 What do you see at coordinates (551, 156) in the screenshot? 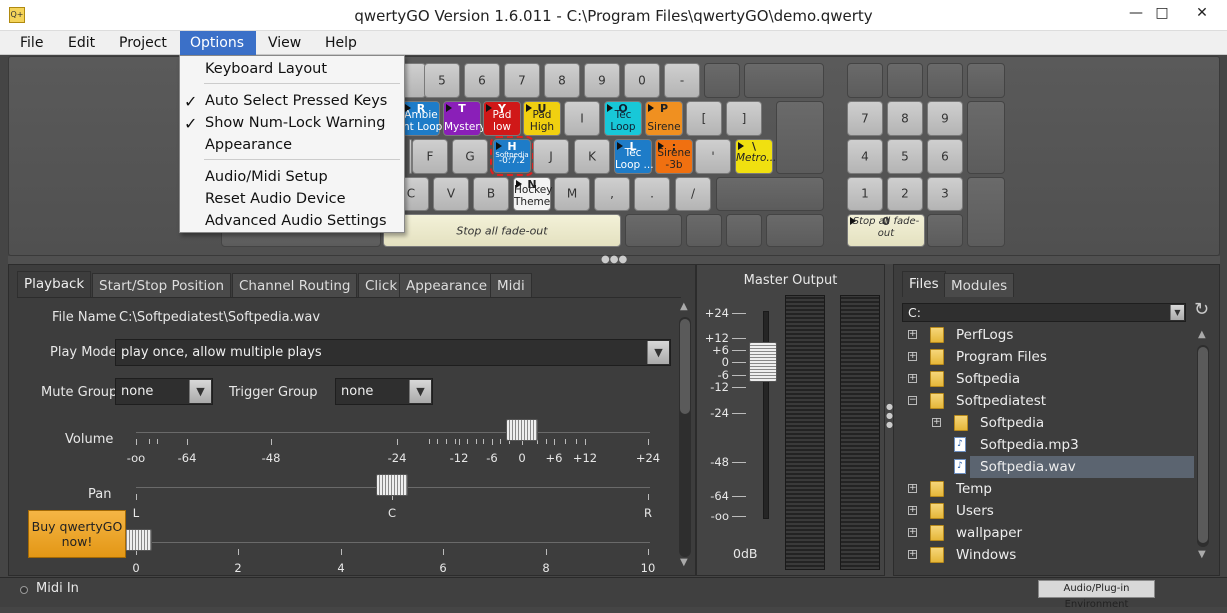
I see `key-j: J` at bounding box center [551, 156].